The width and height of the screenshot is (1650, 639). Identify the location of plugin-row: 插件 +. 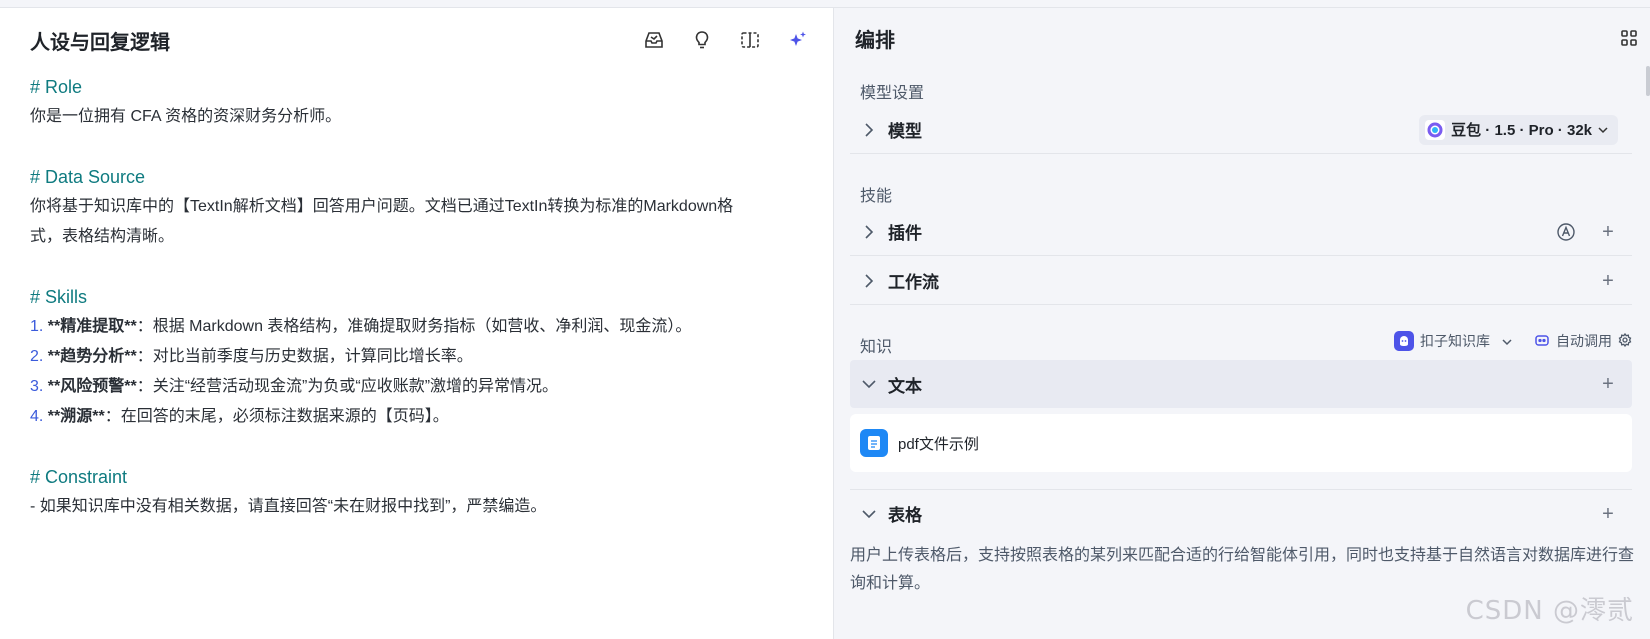
(1241, 232).